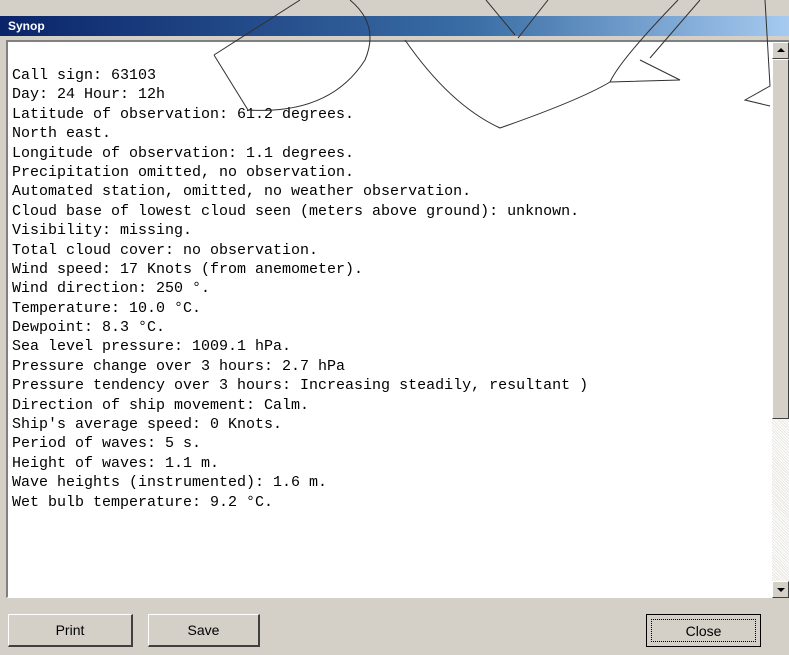 Image resolution: width=789 pixels, height=655 pixels. I want to click on save-button: Save, so click(204, 630).